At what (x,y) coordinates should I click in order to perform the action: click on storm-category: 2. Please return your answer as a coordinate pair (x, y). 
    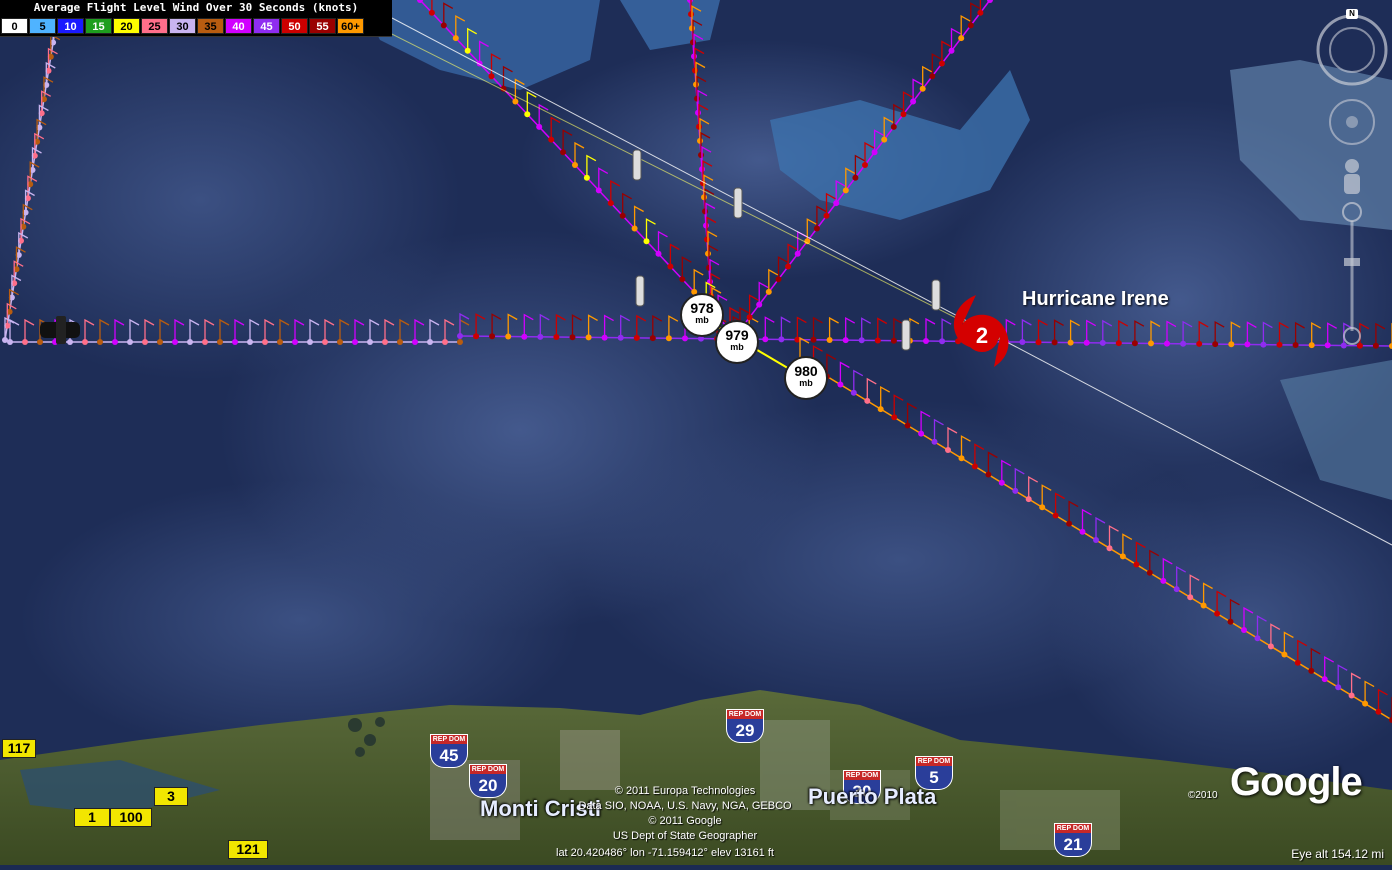
    Looking at the image, I should click on (982, 335).